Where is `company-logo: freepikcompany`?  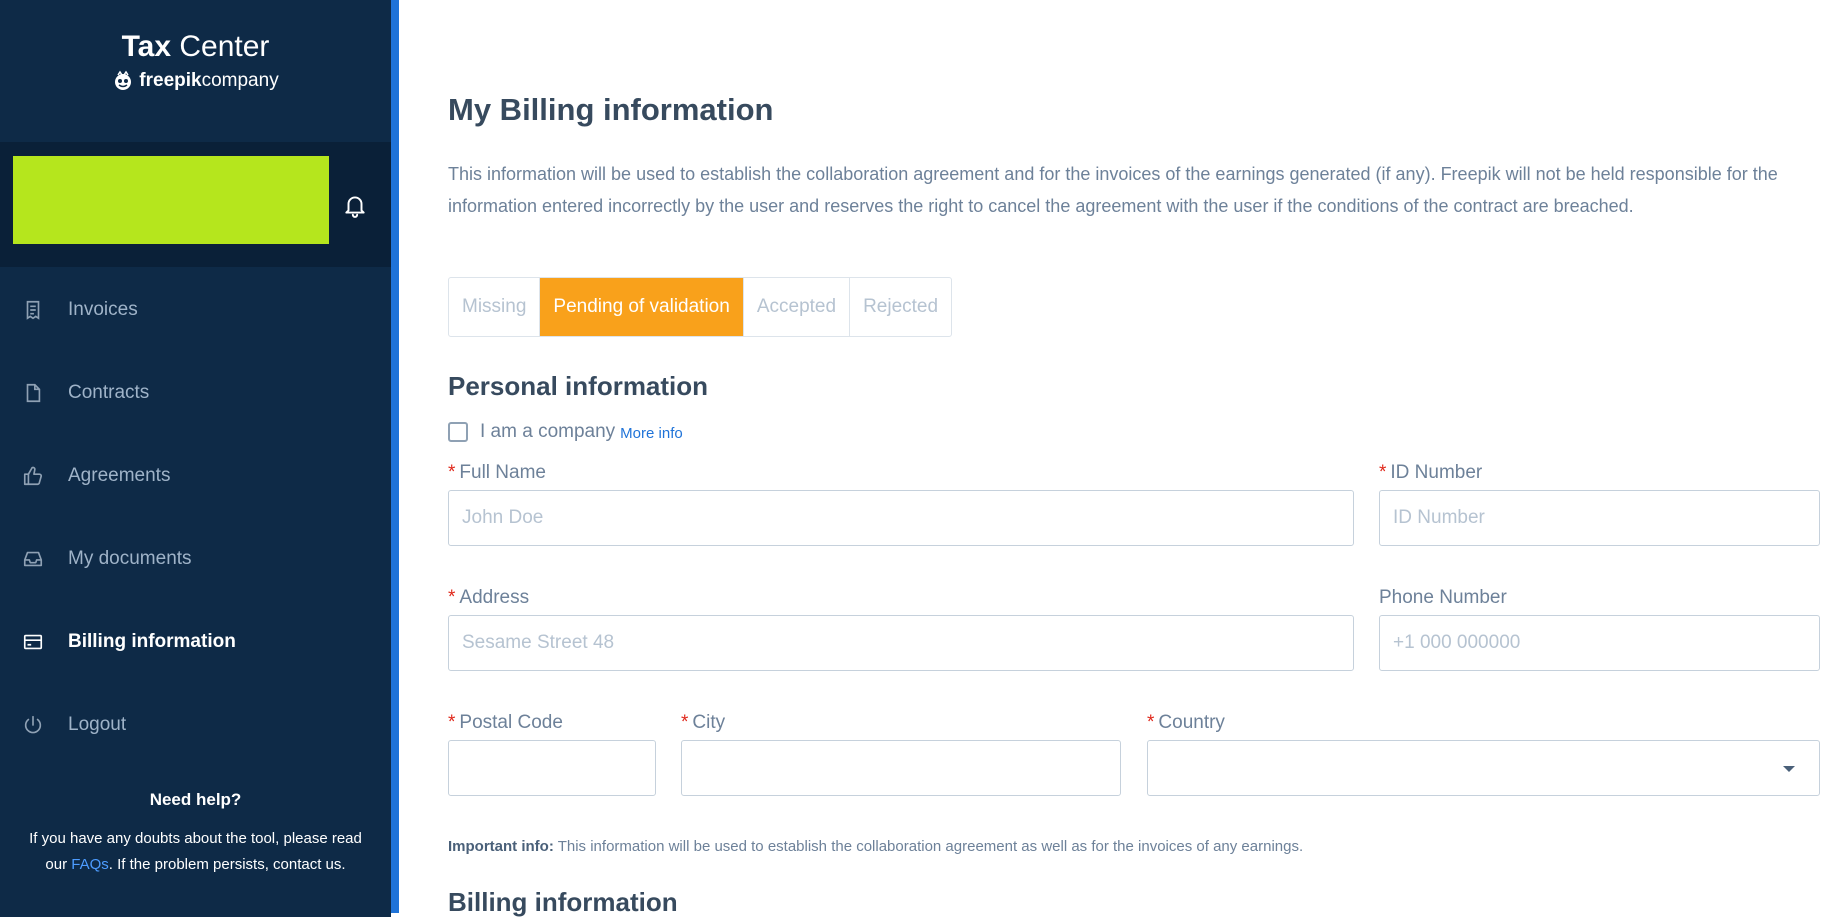
company-logo: freepikcompany is located at coordinates (195, 81).